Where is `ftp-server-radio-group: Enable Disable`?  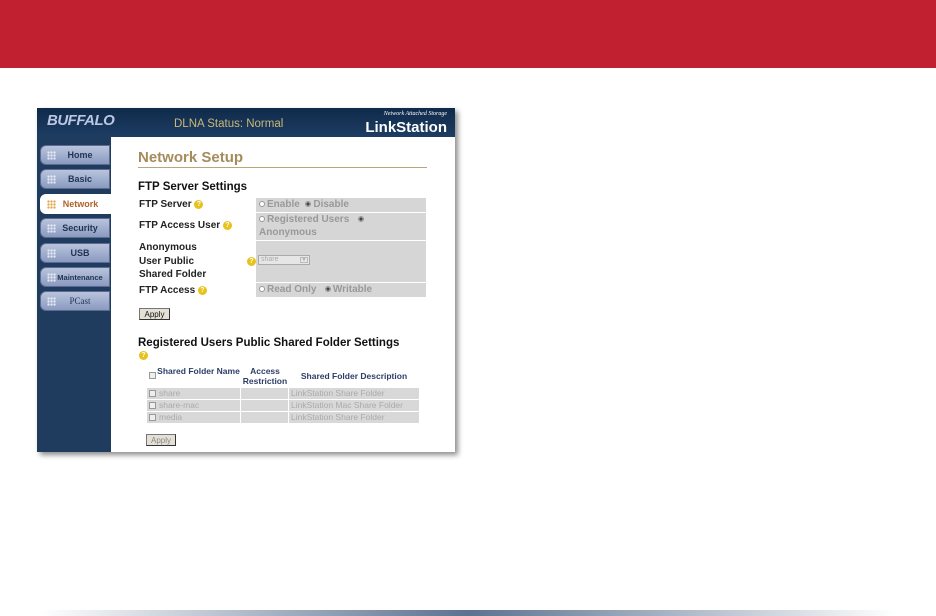 ftp-server-radio-group: Enable Disable is located at coordinates (341, 205).